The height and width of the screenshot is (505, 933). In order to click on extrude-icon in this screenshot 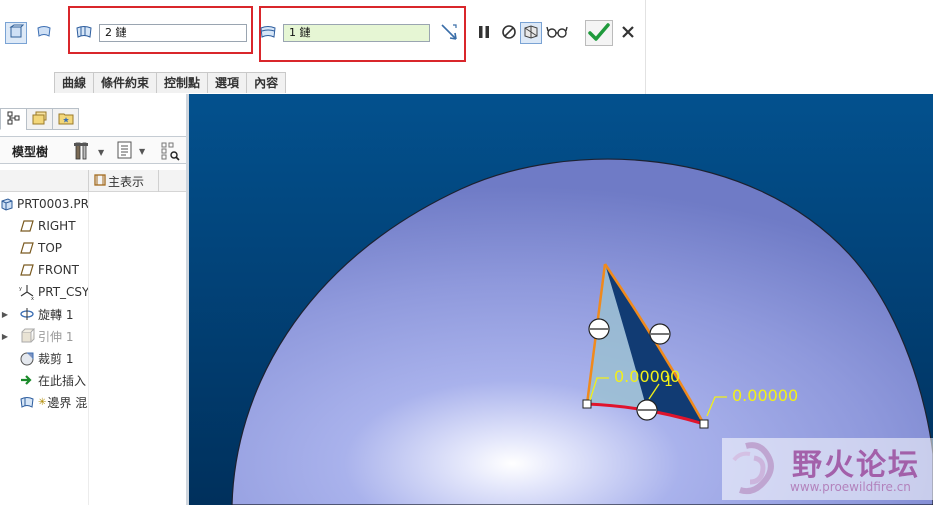, I will do `click(27, 336)`.